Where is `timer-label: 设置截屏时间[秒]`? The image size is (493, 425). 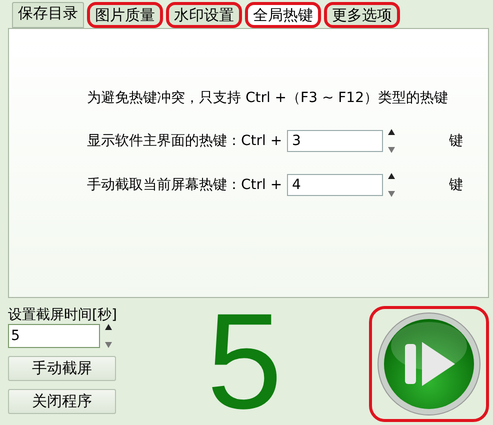
timer-label: 设置截屏时间[秒] is located at coordinates (63, 315).